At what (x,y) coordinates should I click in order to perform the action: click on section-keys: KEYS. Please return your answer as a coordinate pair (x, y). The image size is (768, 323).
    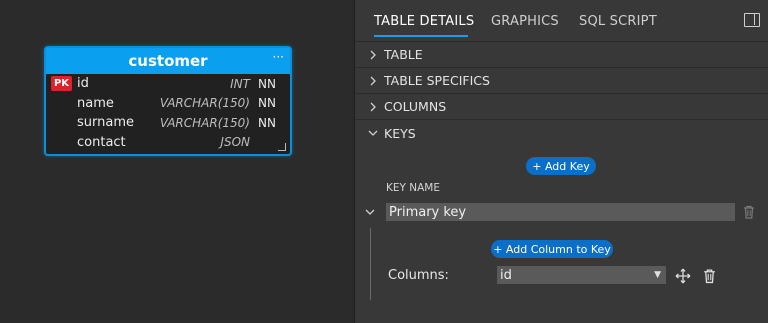
    Looking at the image, I should click on (561, 133).